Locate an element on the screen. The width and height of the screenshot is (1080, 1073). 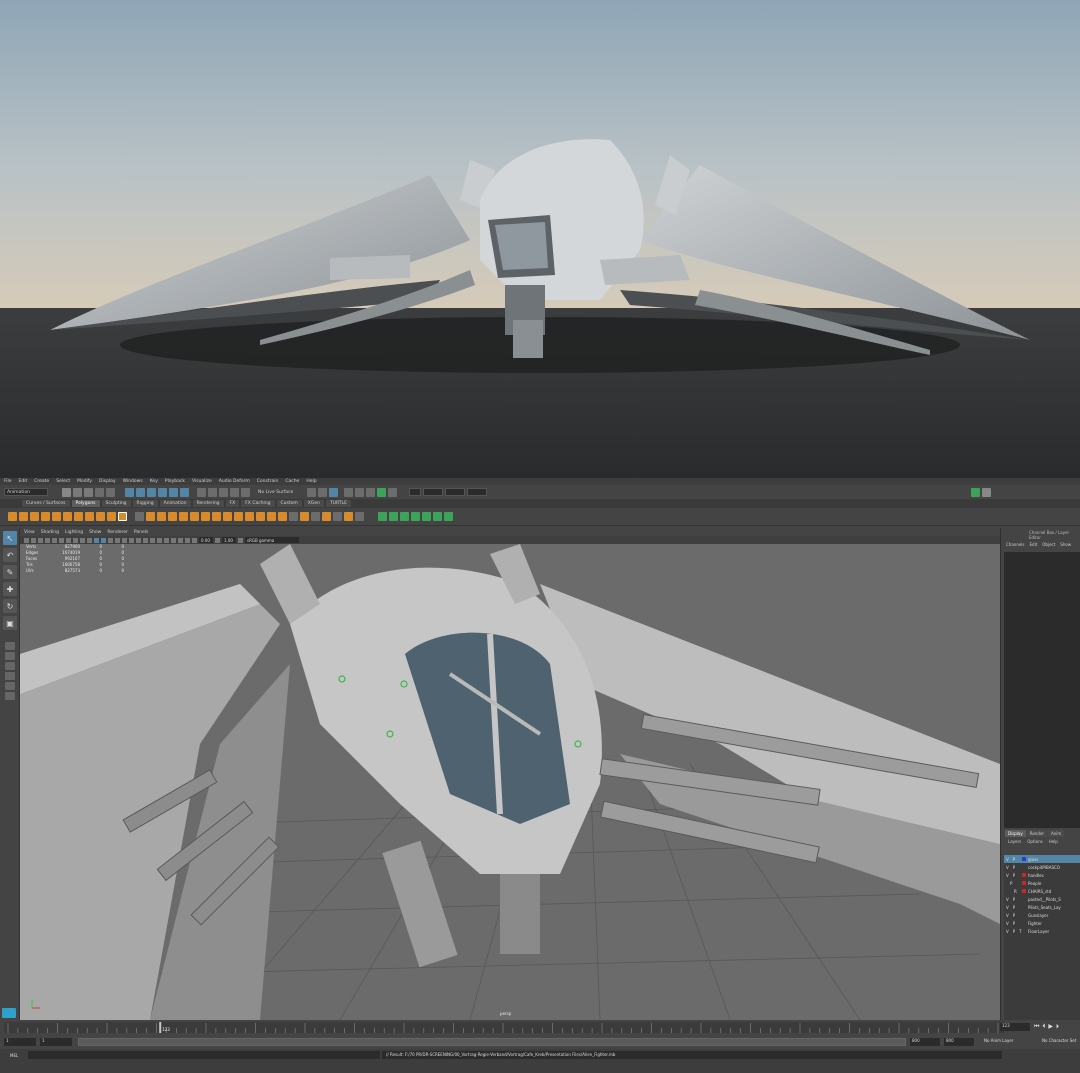
wireframe-icon is located at coordinates (96, 540).